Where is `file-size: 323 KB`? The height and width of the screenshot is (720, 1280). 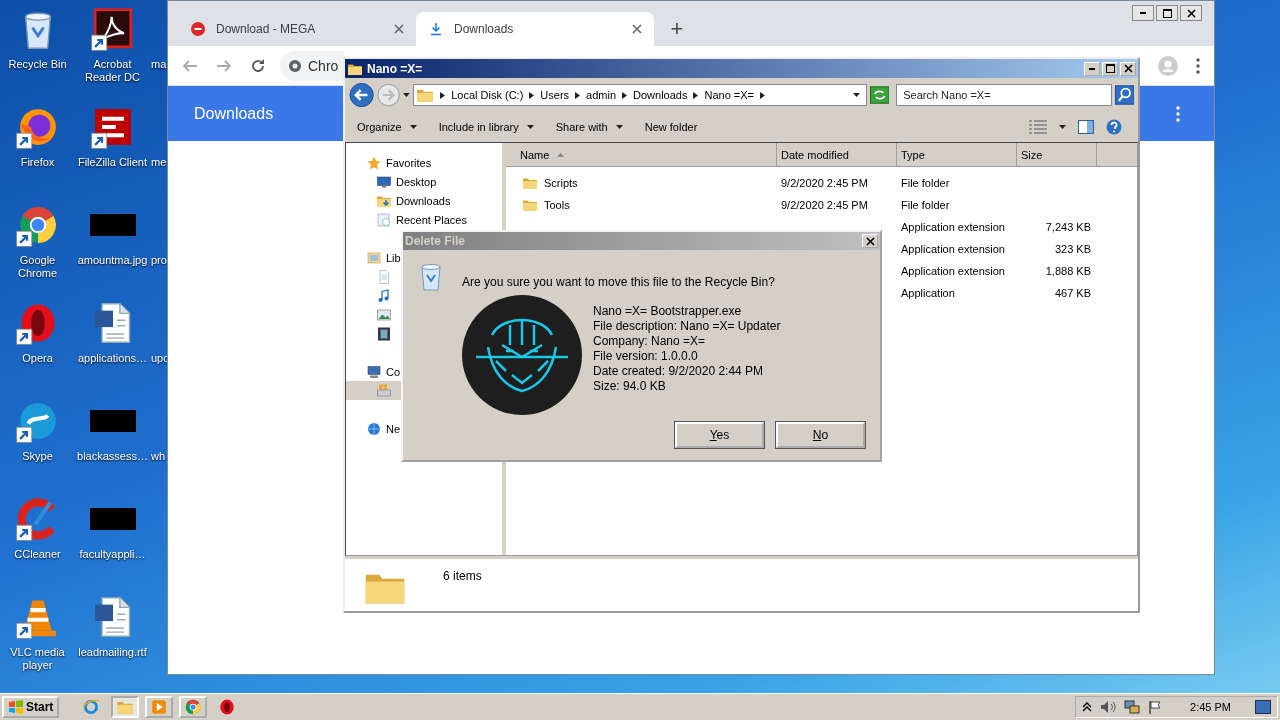
file-size: 323 KB is located at coordinates (1072, 249).